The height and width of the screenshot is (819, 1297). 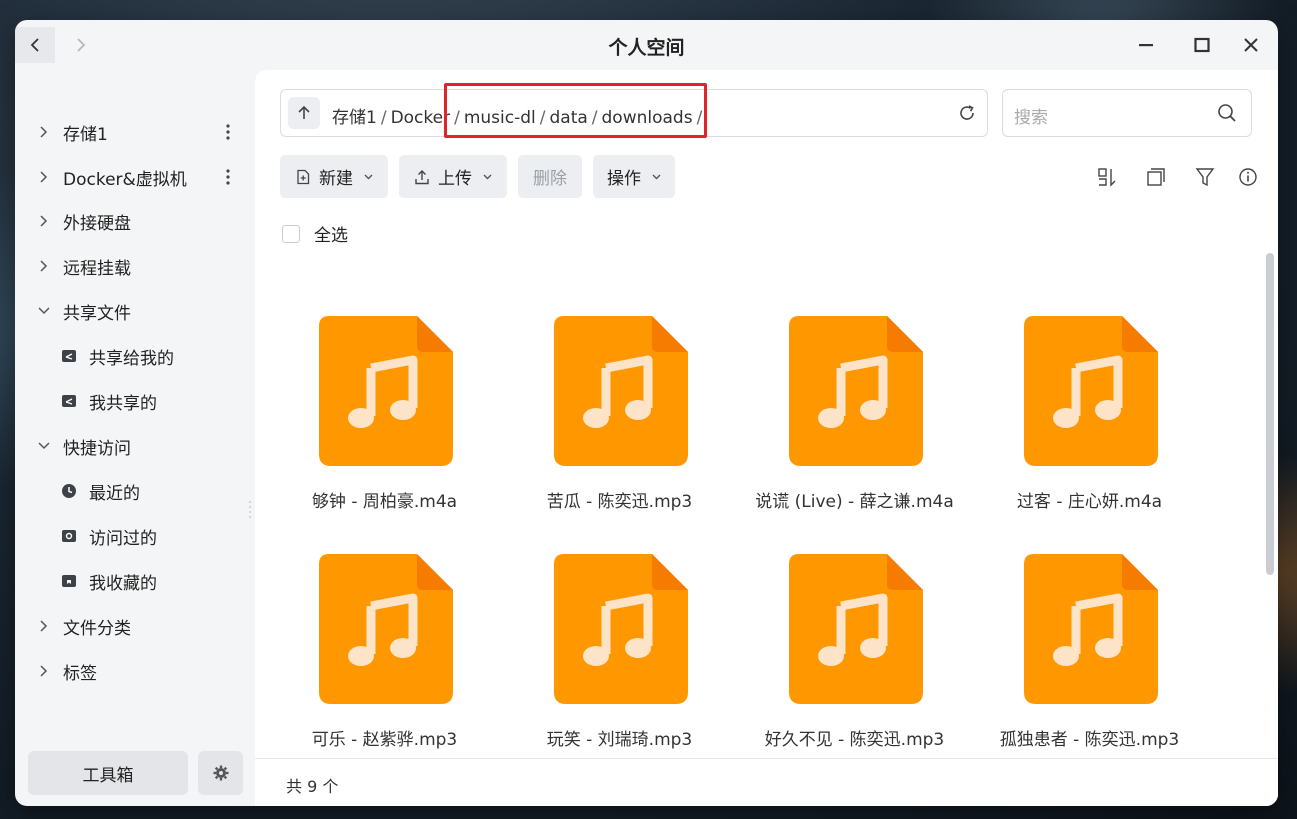 I want to click on parent-folder-button, so click(x=304, y=113).